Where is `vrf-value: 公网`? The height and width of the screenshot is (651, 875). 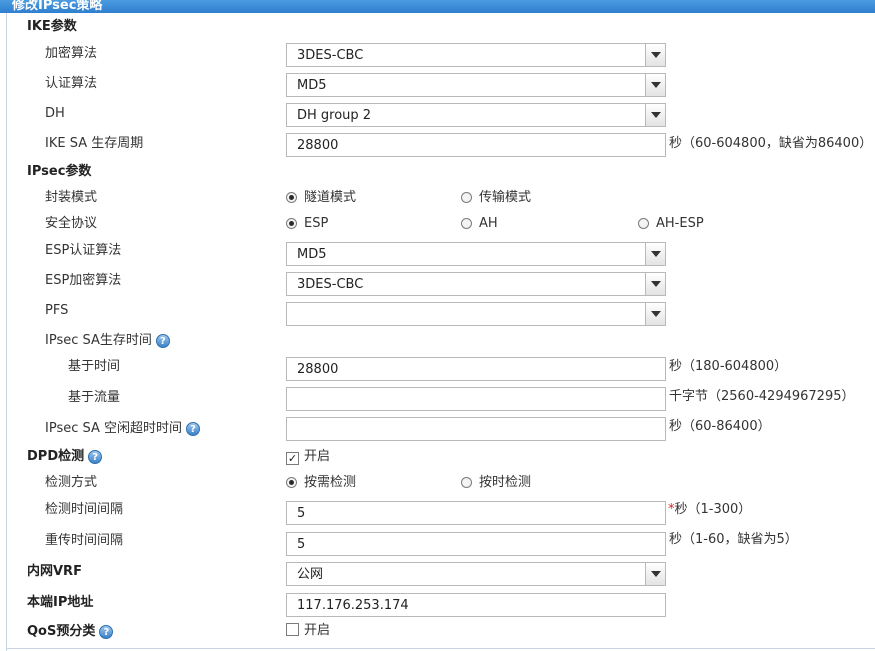
vrf-value: 公网 is located at coordinates (310, 574).